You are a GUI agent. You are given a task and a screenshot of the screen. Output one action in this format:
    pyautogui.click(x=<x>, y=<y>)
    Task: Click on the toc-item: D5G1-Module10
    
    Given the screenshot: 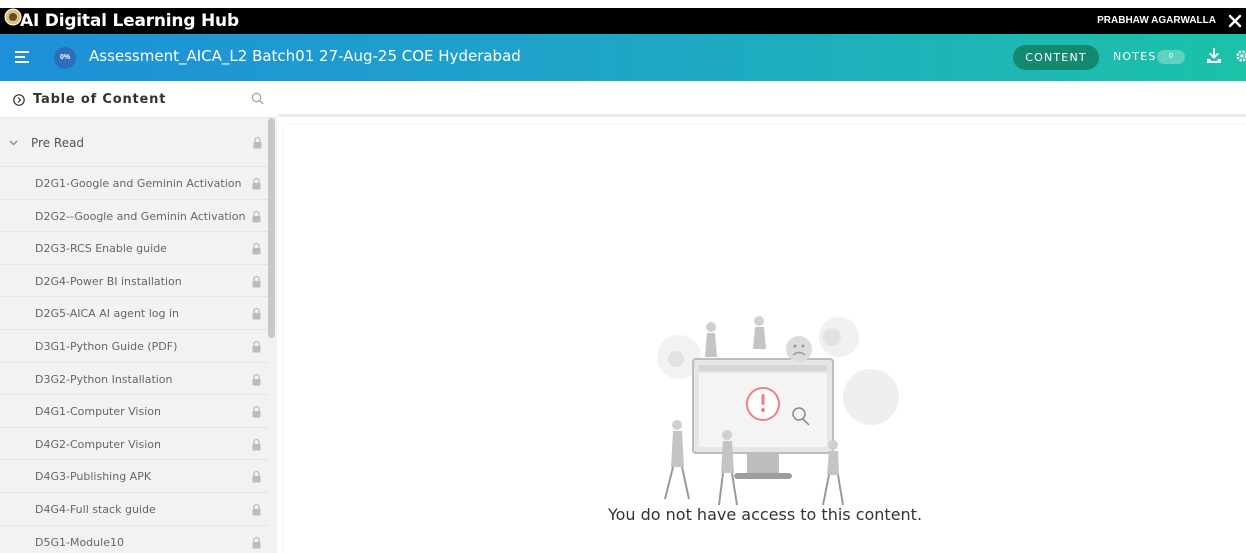 What is the action you would take?
    pyautogui.click(x=134, y=539)
    